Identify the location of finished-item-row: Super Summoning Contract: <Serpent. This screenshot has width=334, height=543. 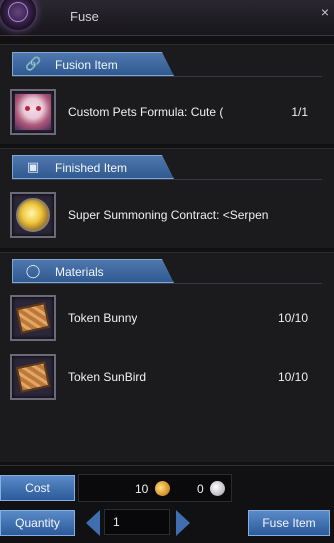
(167, 216).